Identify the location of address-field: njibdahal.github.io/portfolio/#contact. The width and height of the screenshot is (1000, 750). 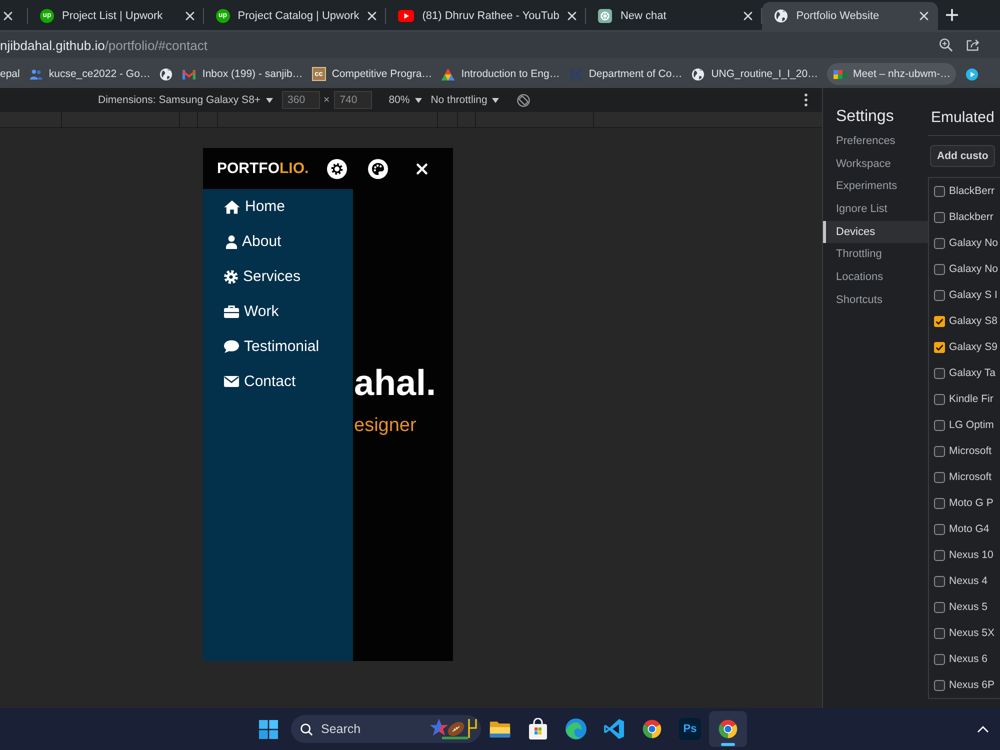
(500, 45).